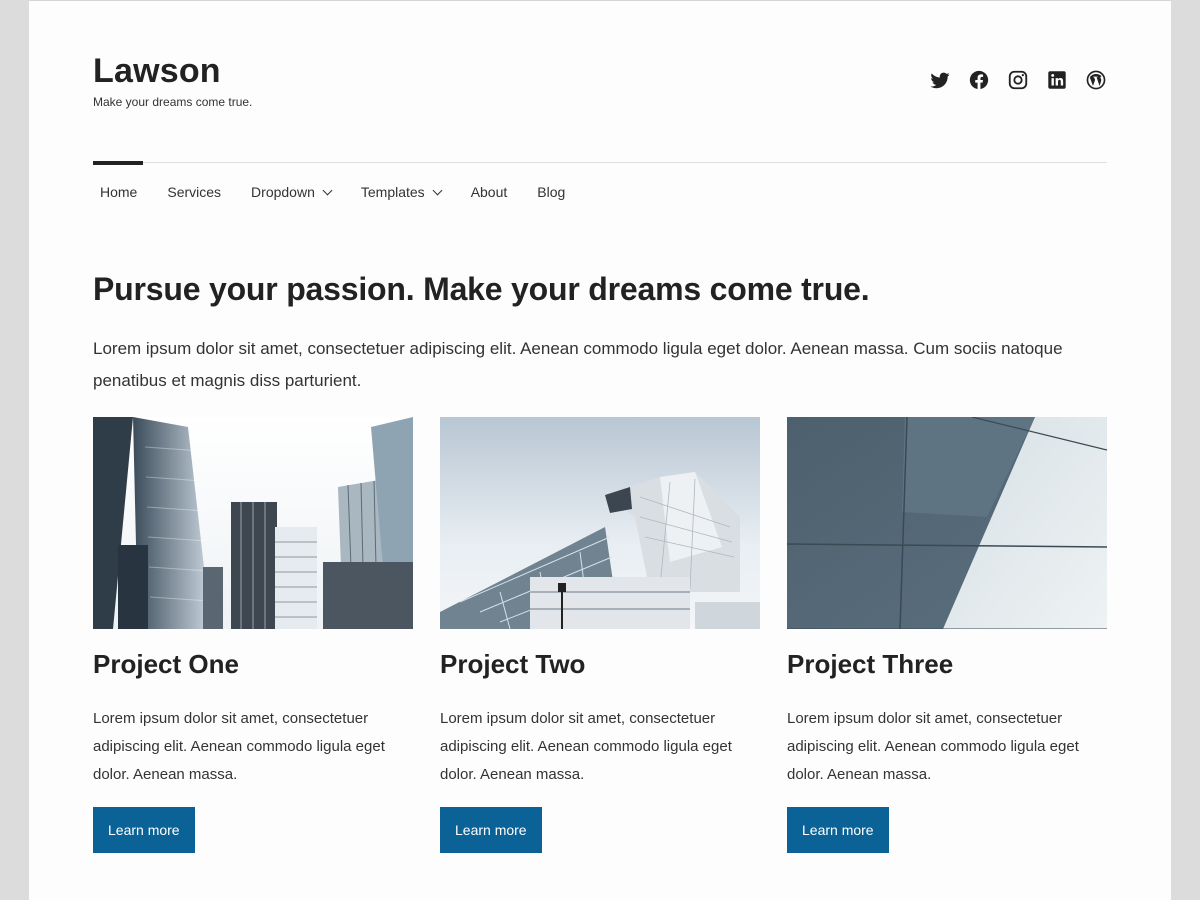 This screenshot has width=1200, height=900. I want to click on nav-item-templates: Templates, so click(401, 192).